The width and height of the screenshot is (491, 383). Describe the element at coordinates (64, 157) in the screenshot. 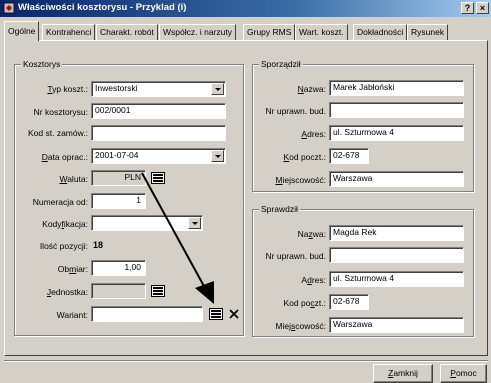

I see `data-oprac-label: Data oprac.:` at that location.